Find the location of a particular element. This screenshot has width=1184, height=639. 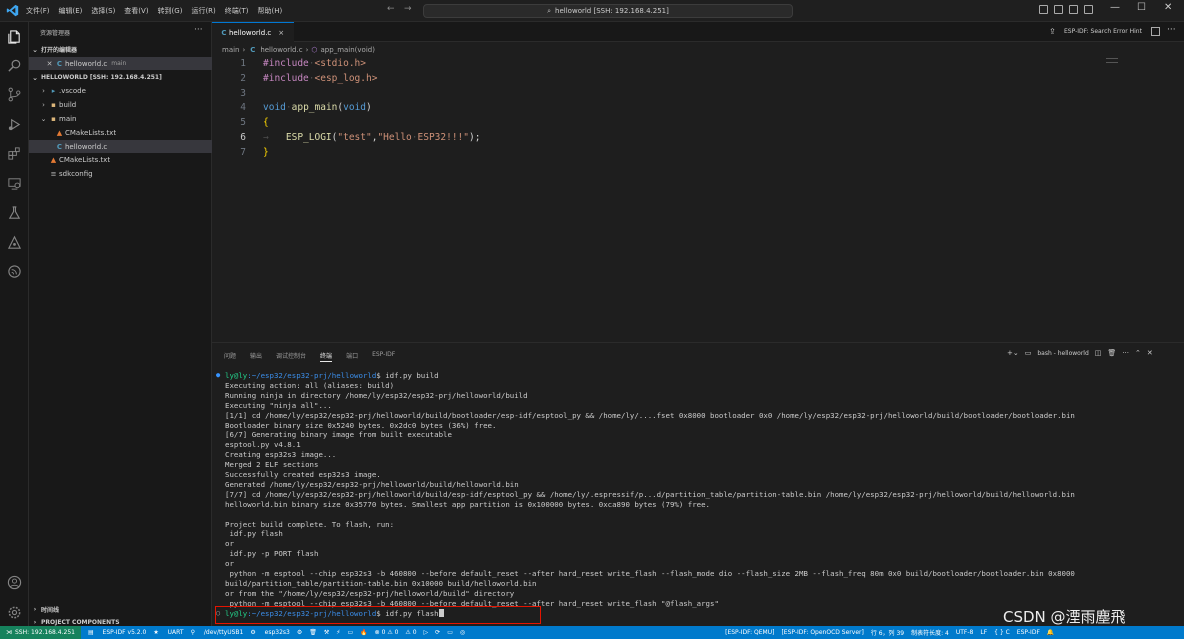

espressif-icon is located at coordinates (14, 271).